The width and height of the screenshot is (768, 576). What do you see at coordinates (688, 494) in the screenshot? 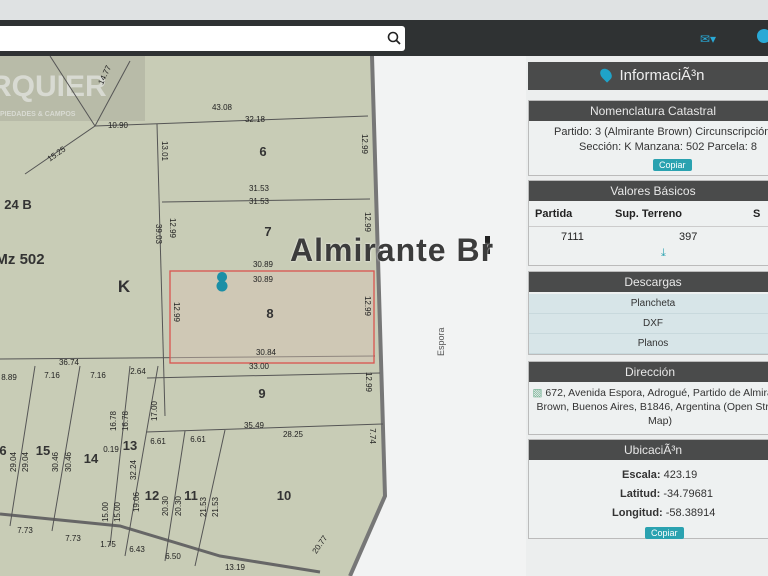
I see `latitud-value: -34.79681` at bounding box center [688, 494].